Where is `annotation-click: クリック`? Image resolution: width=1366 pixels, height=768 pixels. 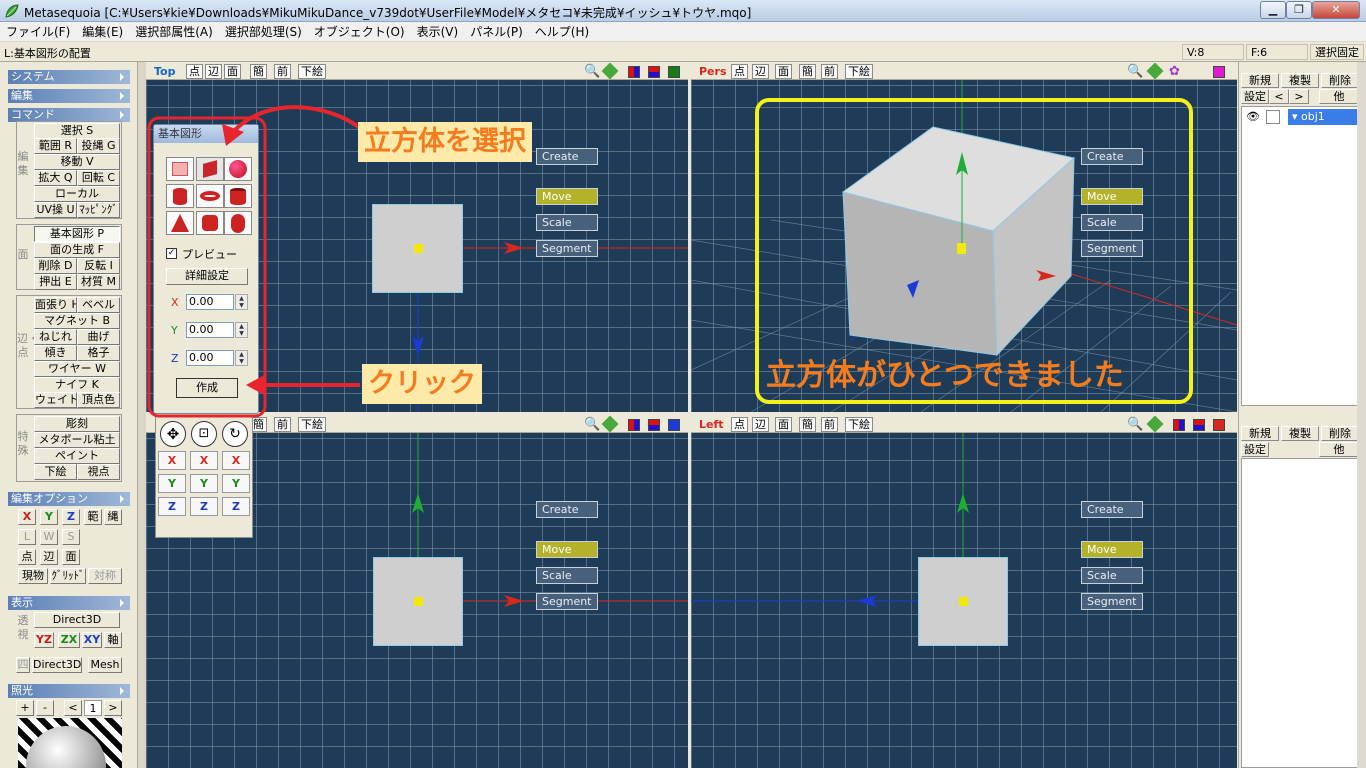 annotation-click: クリック is located at coordinates (422, 384).